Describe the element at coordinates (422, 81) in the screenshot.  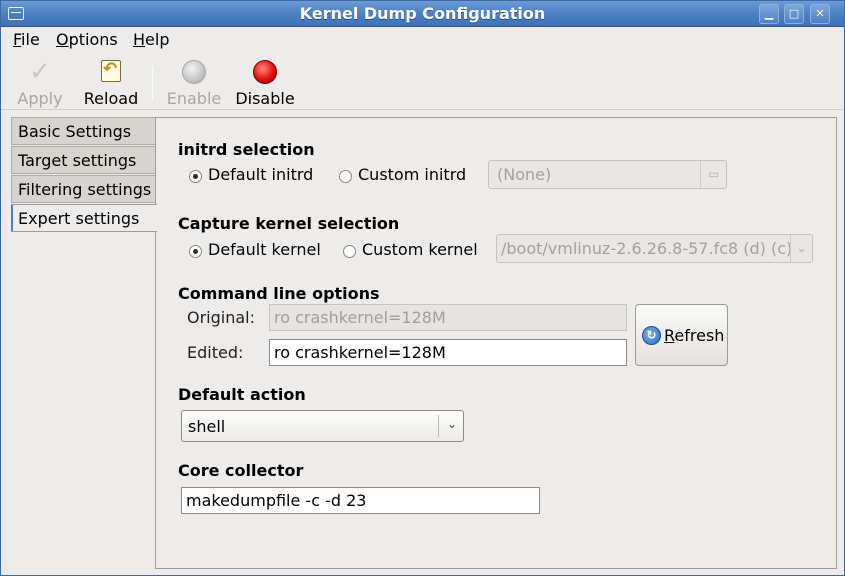
I see `toolbar: ✓ Apply Reload Enable Disable` at that location.